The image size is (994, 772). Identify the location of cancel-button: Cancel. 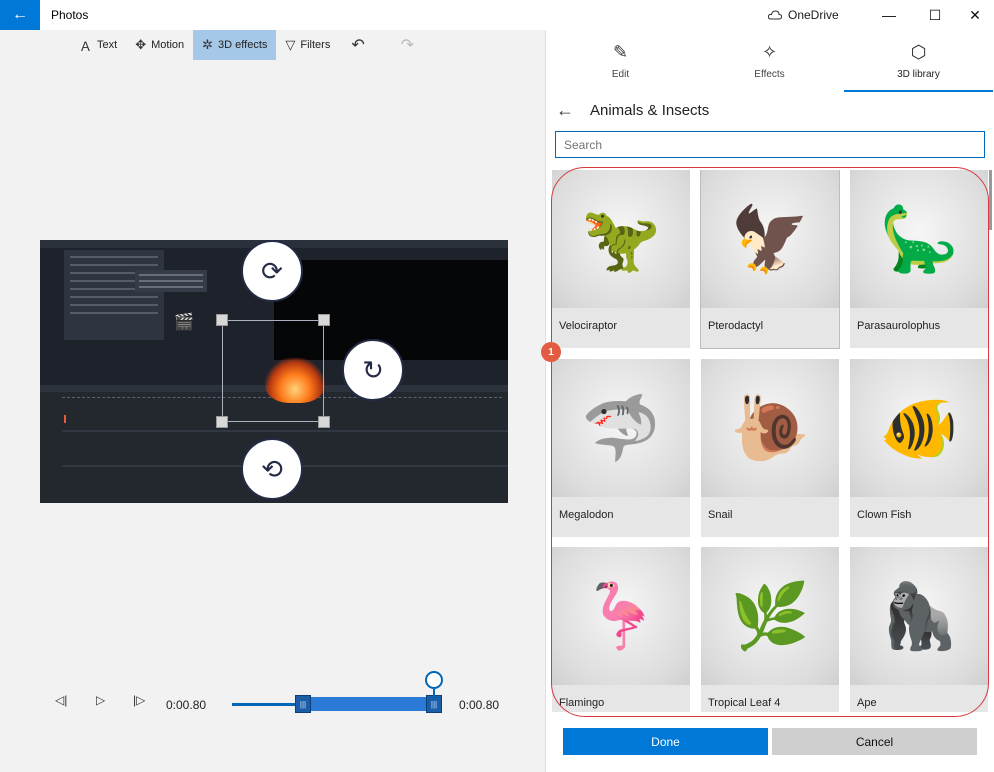
(874, 741).